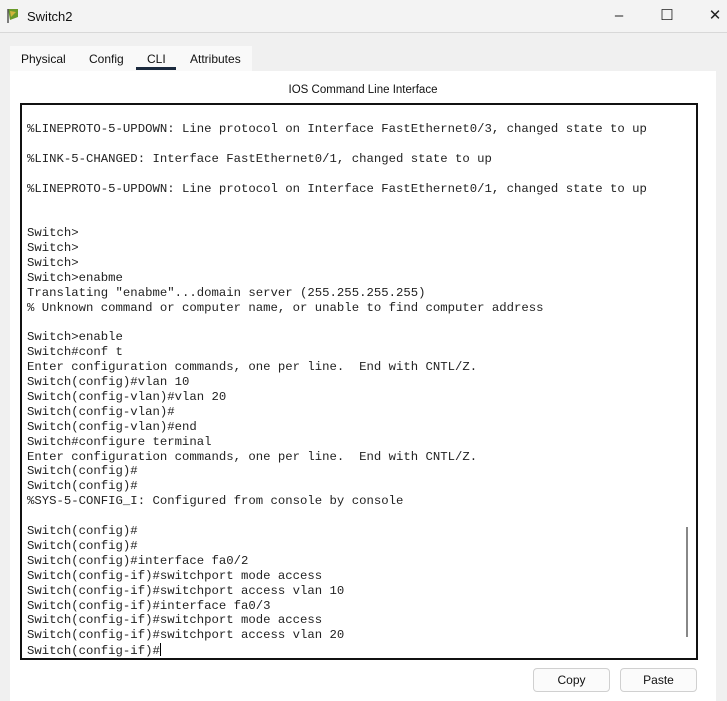  I want to click on tab-cli: CLI, so click(156, 59).